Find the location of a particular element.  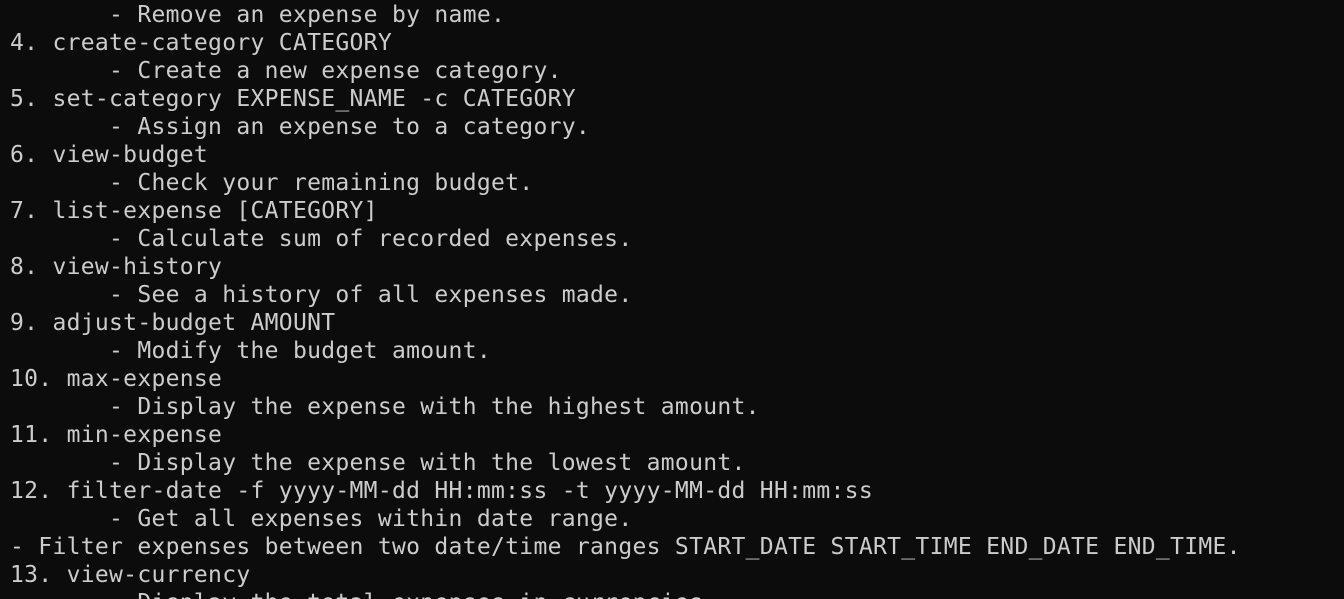

terminal-line: - Assign an expense to a category. is located at coordinates (300, 127).